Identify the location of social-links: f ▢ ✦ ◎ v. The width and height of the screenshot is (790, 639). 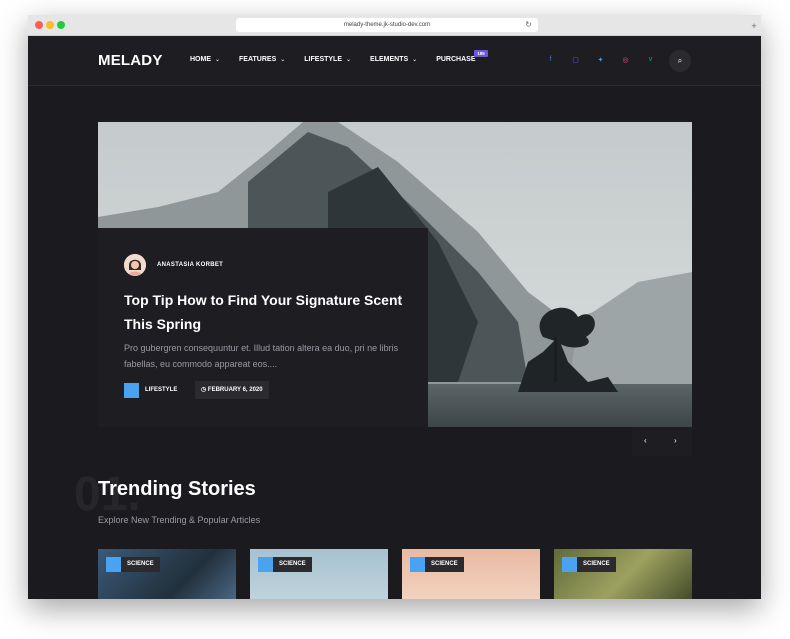
(600, 60).